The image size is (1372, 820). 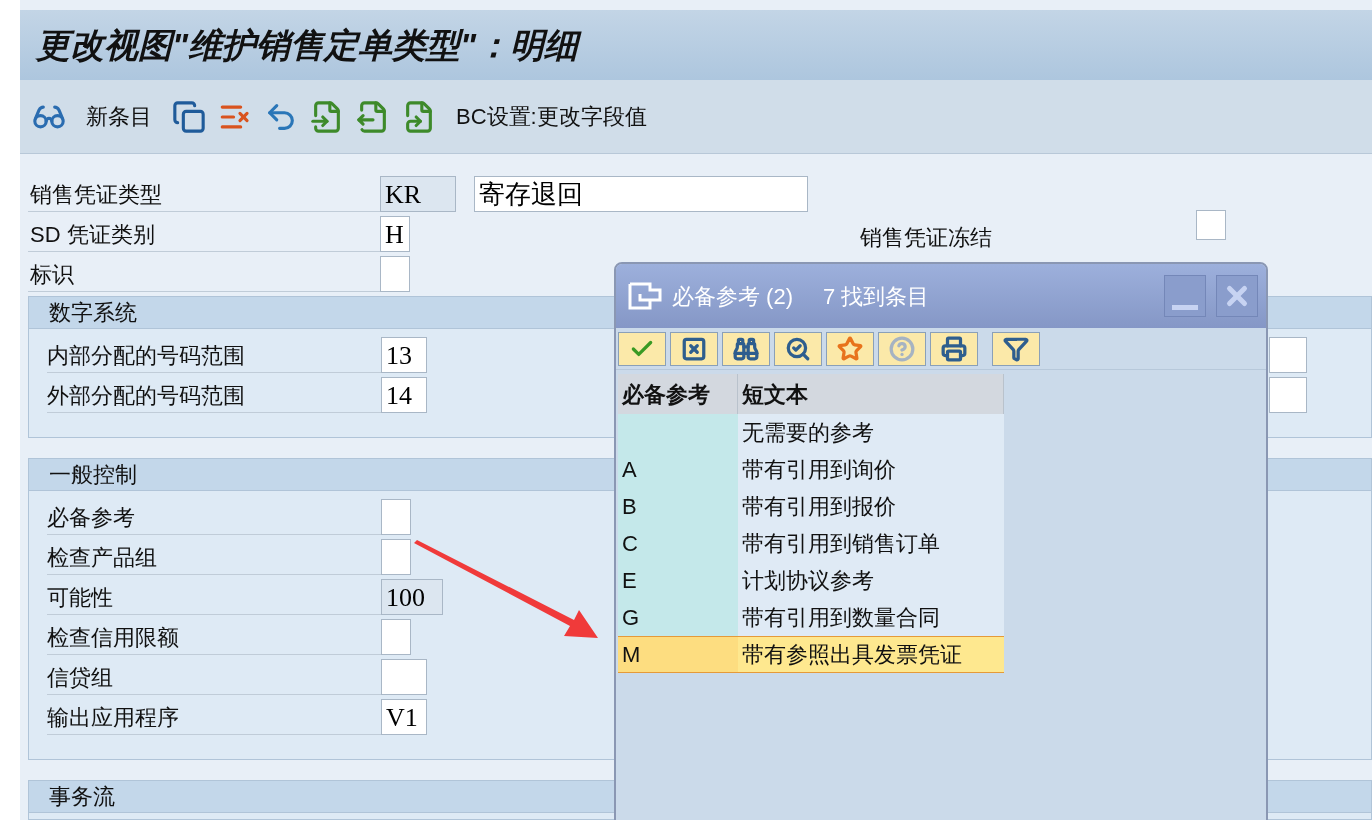 What do you see at coordinates (871, 580) in the screenshot?
I see `table-cell: 计划协议参考` at bounding box center [871, 580].